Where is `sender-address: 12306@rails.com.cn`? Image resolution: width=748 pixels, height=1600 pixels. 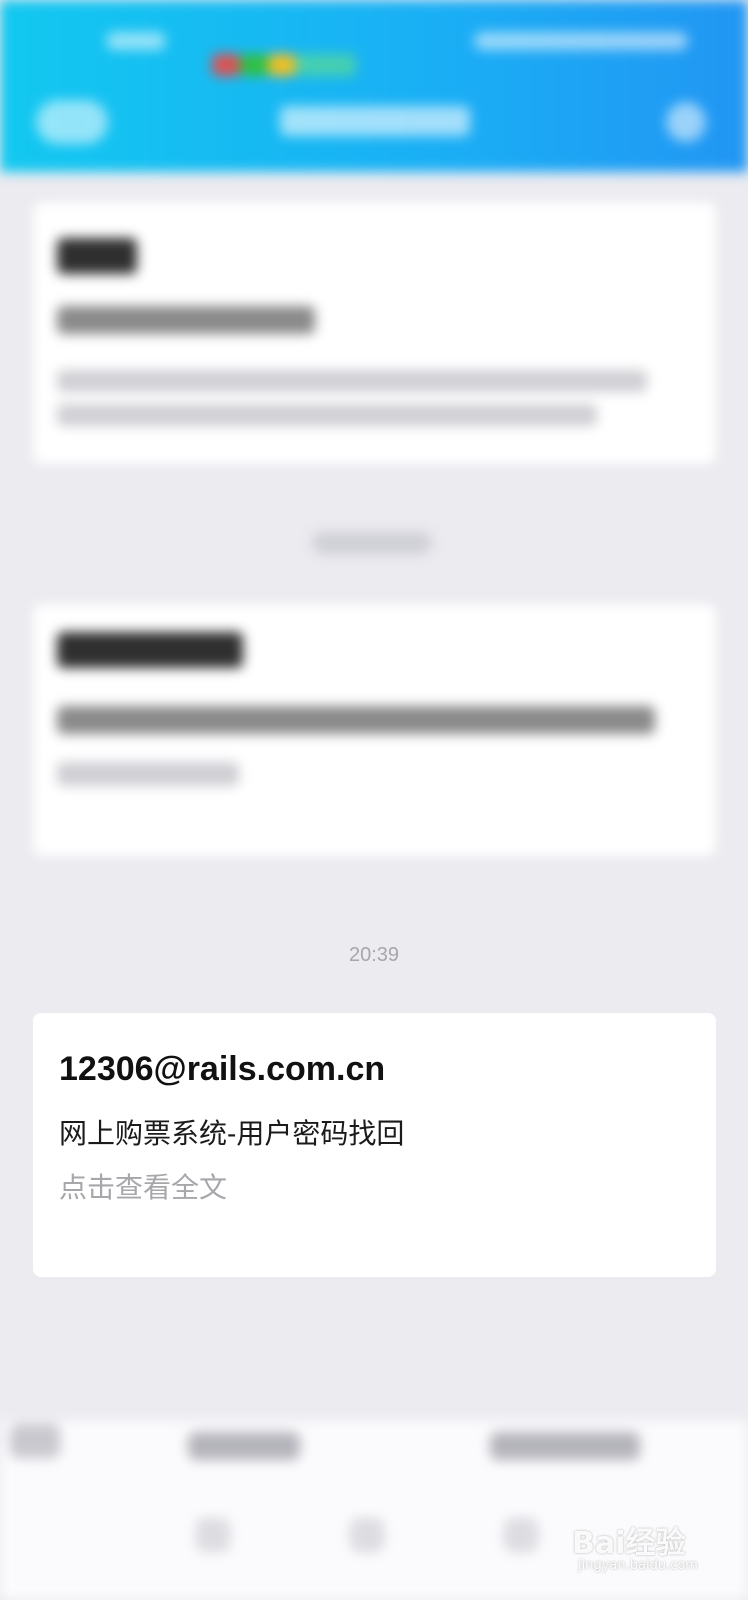 sender-address: 12306@rails.com.cn is located at coordinates (222, 1069).